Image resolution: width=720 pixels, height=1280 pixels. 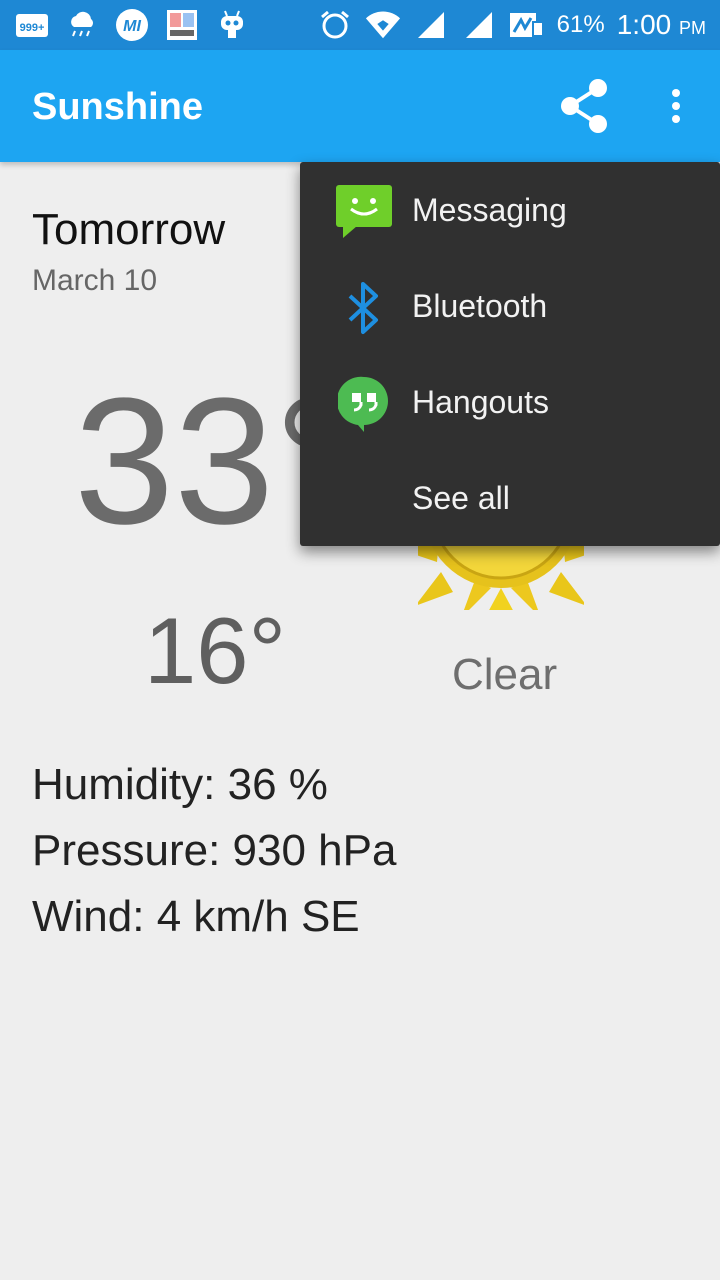 I want to click on cyanogen-icon, so click(x=232, y=25).